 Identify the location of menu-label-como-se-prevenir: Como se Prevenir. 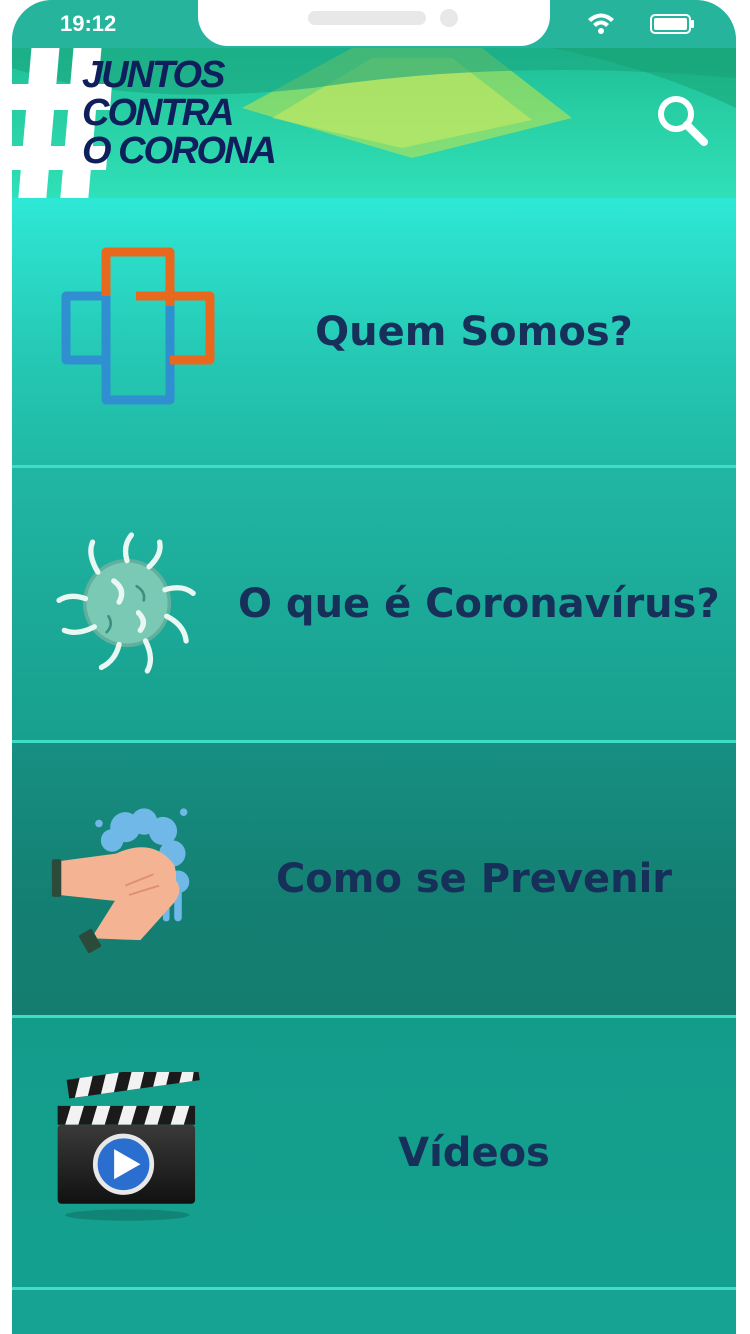
(474, 879).